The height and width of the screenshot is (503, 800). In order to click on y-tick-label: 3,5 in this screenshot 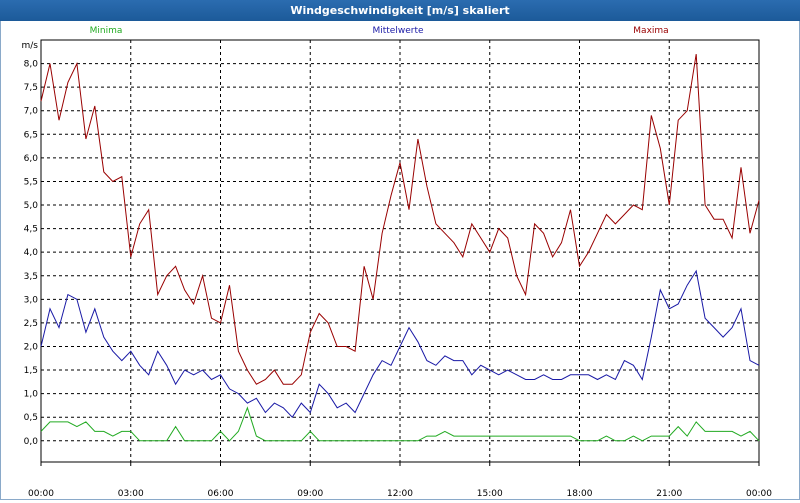, I will do `click(31, 277)`.